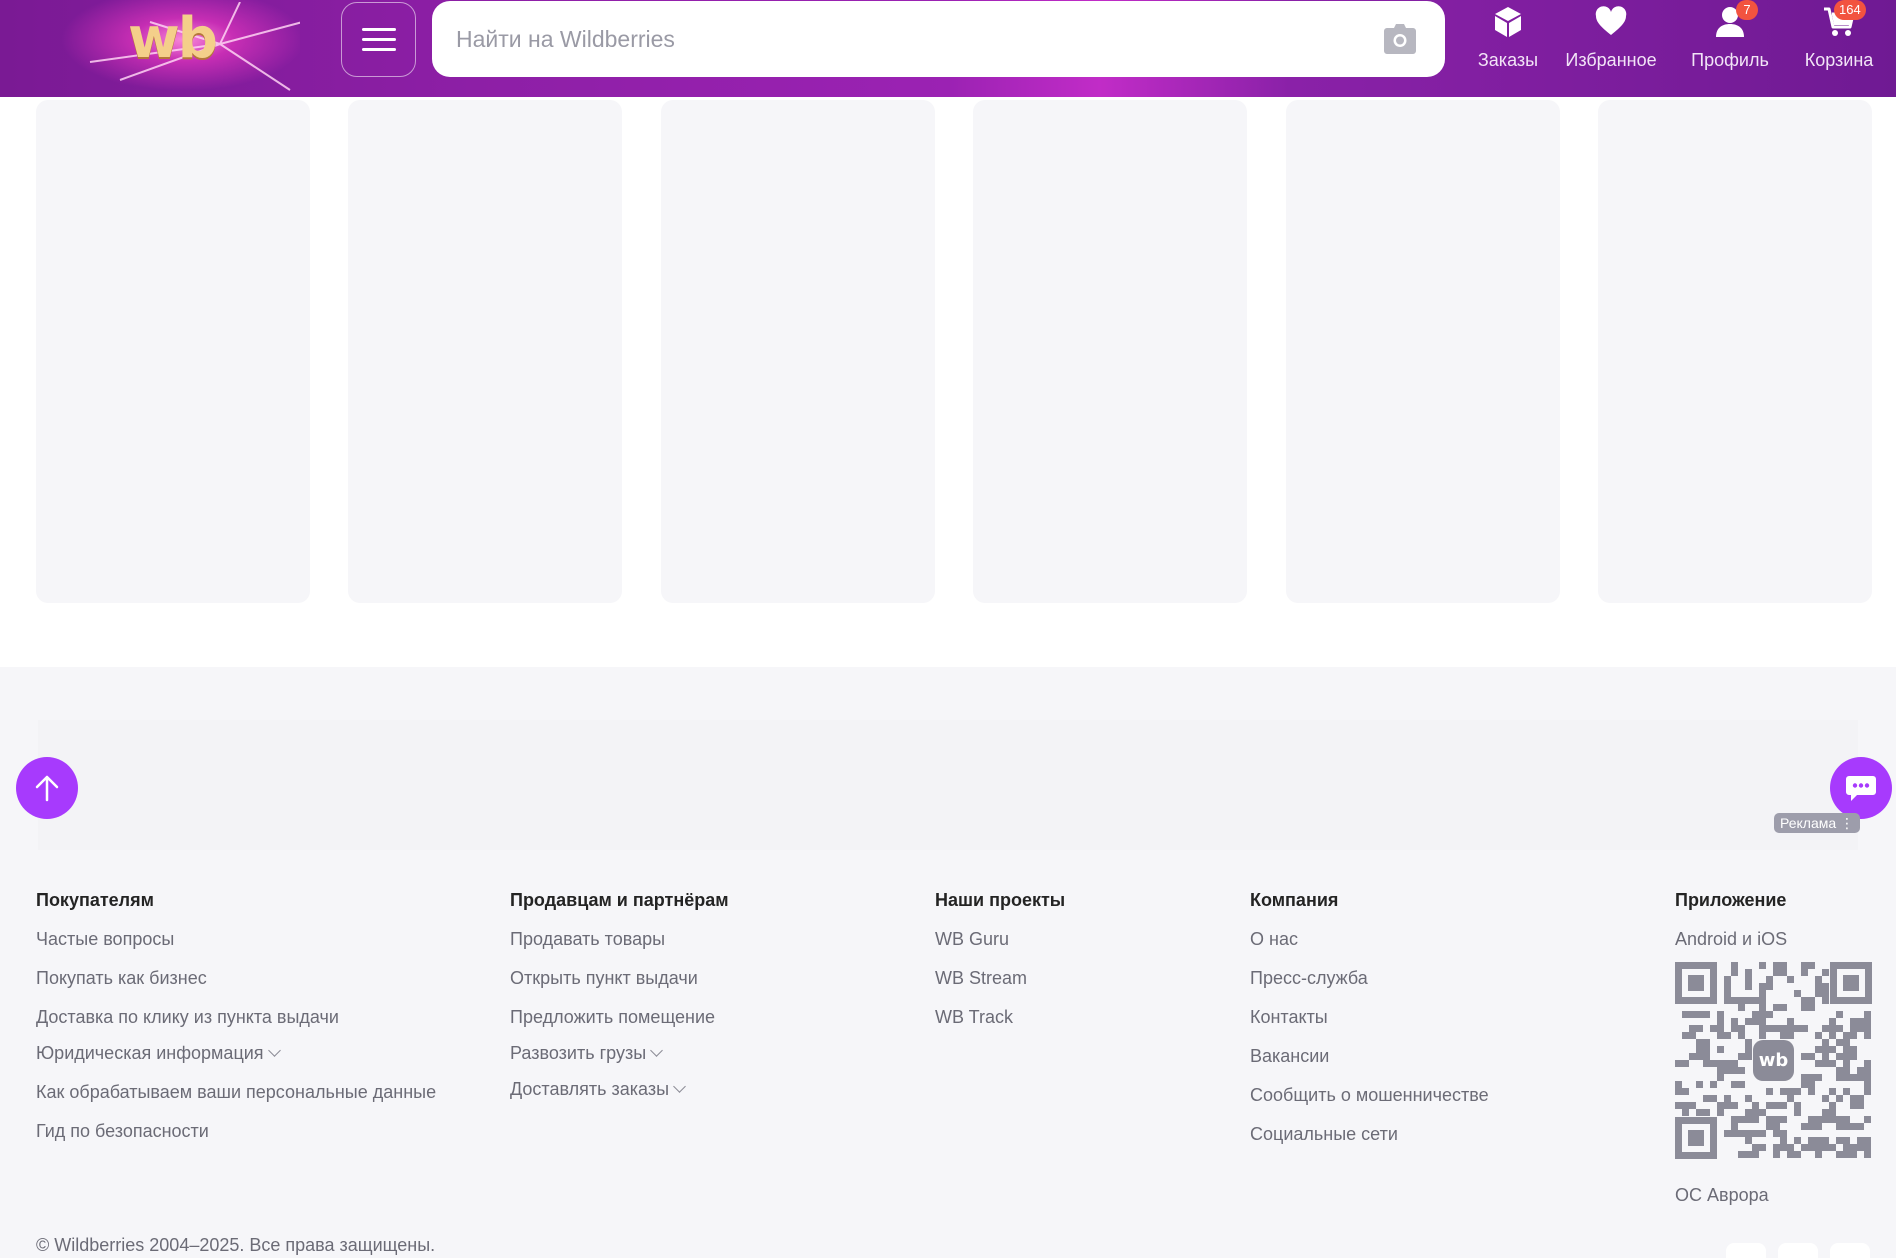 Image resolution: width=1896 pixels, height=1258 pixels. I want to click on box-icon, so click(1508, 22).